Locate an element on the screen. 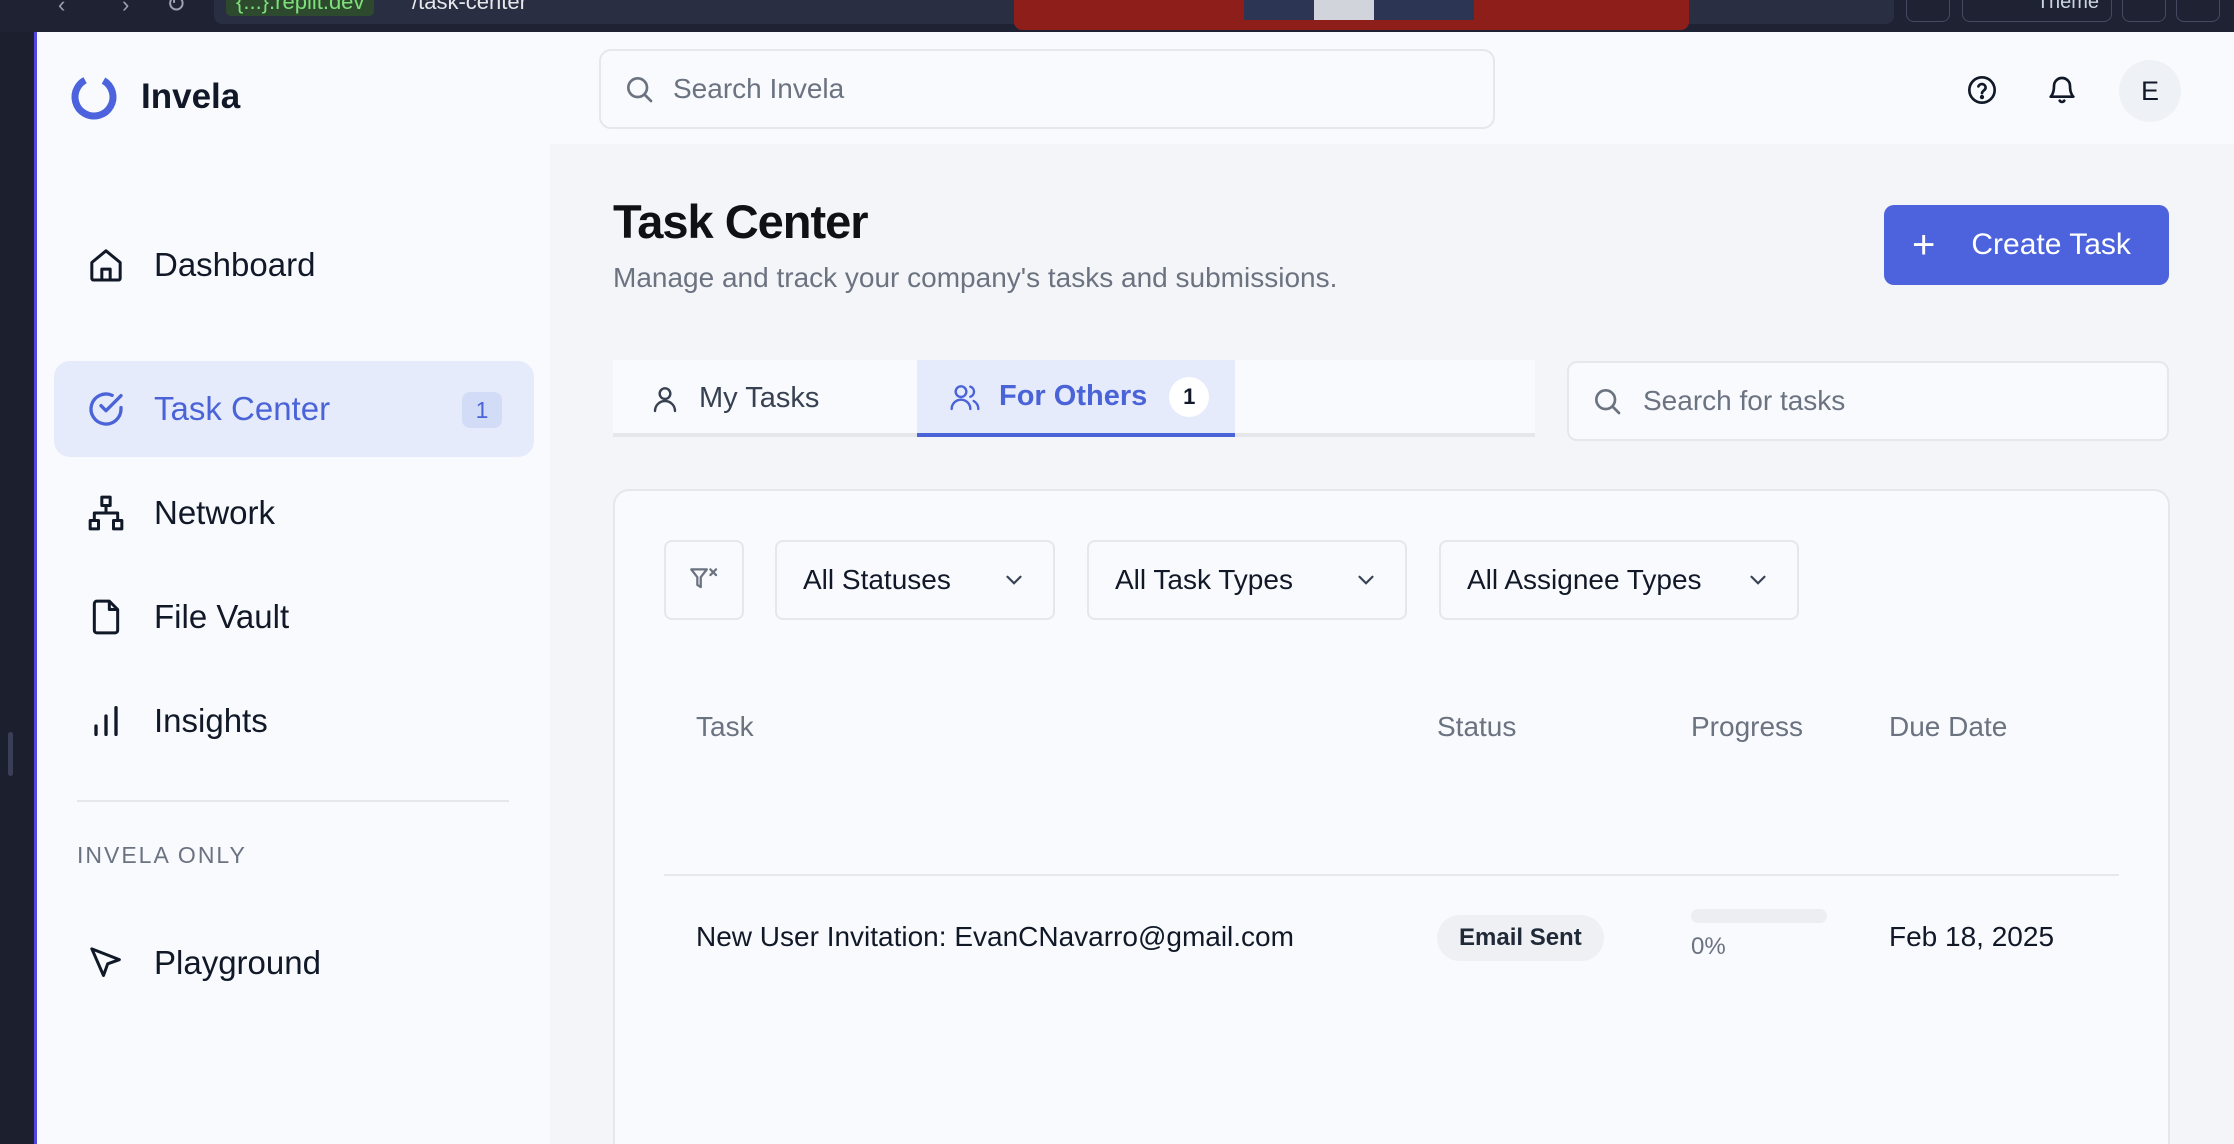 Image resolution: width=2234 pixels, height=1144 pixels. bell-icon is located at coordinates (2062, 90).